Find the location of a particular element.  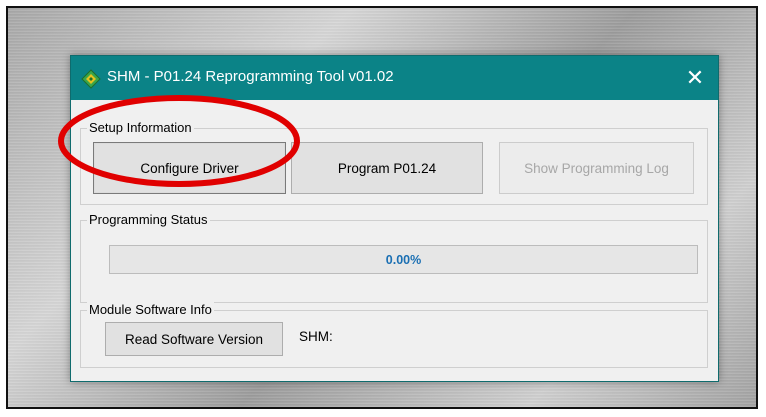

window-title: SHM - P01.24 Reprogramming Tool v01.02 is located at coordinates (250, 76).